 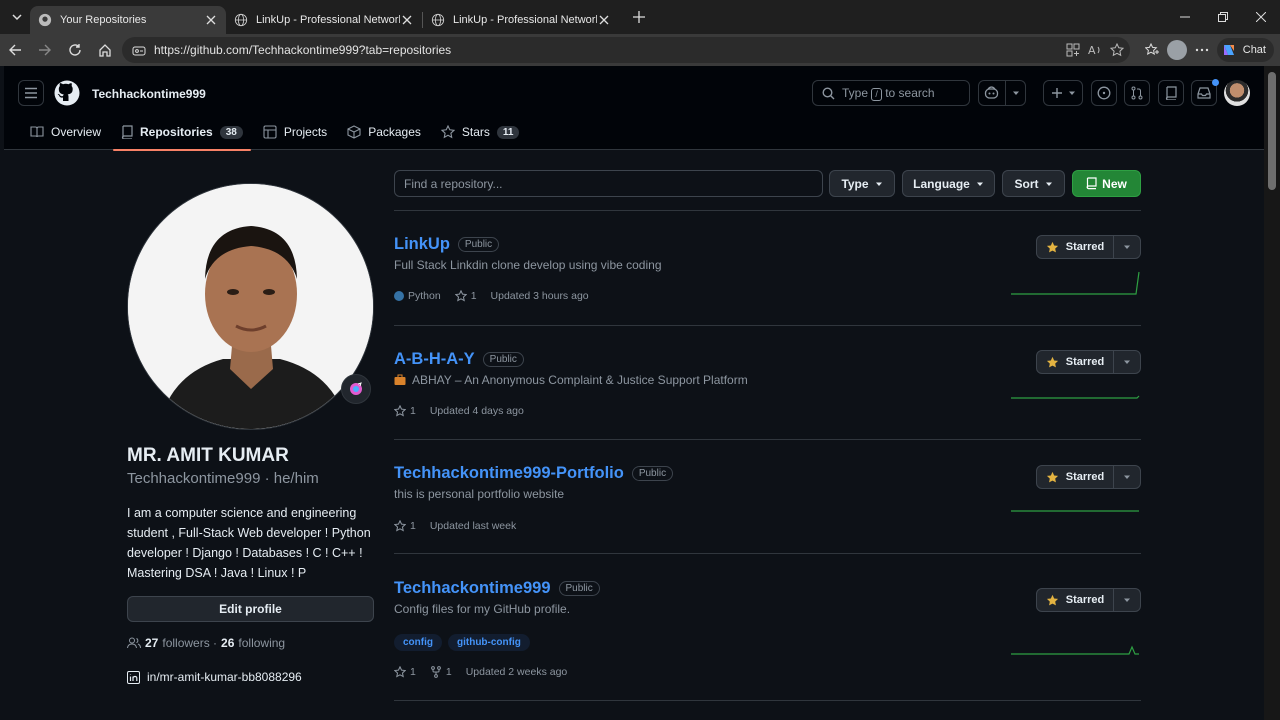 What do you see at coordinates (472, 588) in the screenshot?
I see `repo-name-link: Techhackontime999` at bounding box center [472, 588].